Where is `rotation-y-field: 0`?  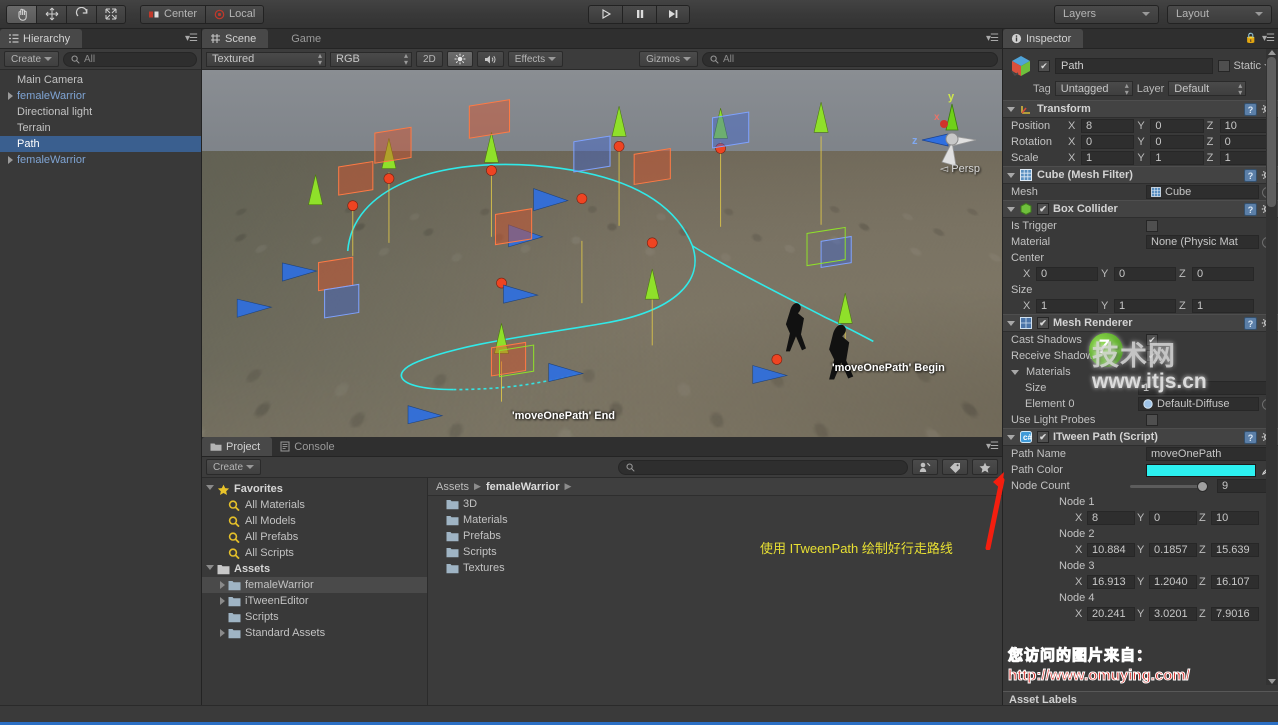
rotation-y-field: 0 is located at coordinates (1177, 142).